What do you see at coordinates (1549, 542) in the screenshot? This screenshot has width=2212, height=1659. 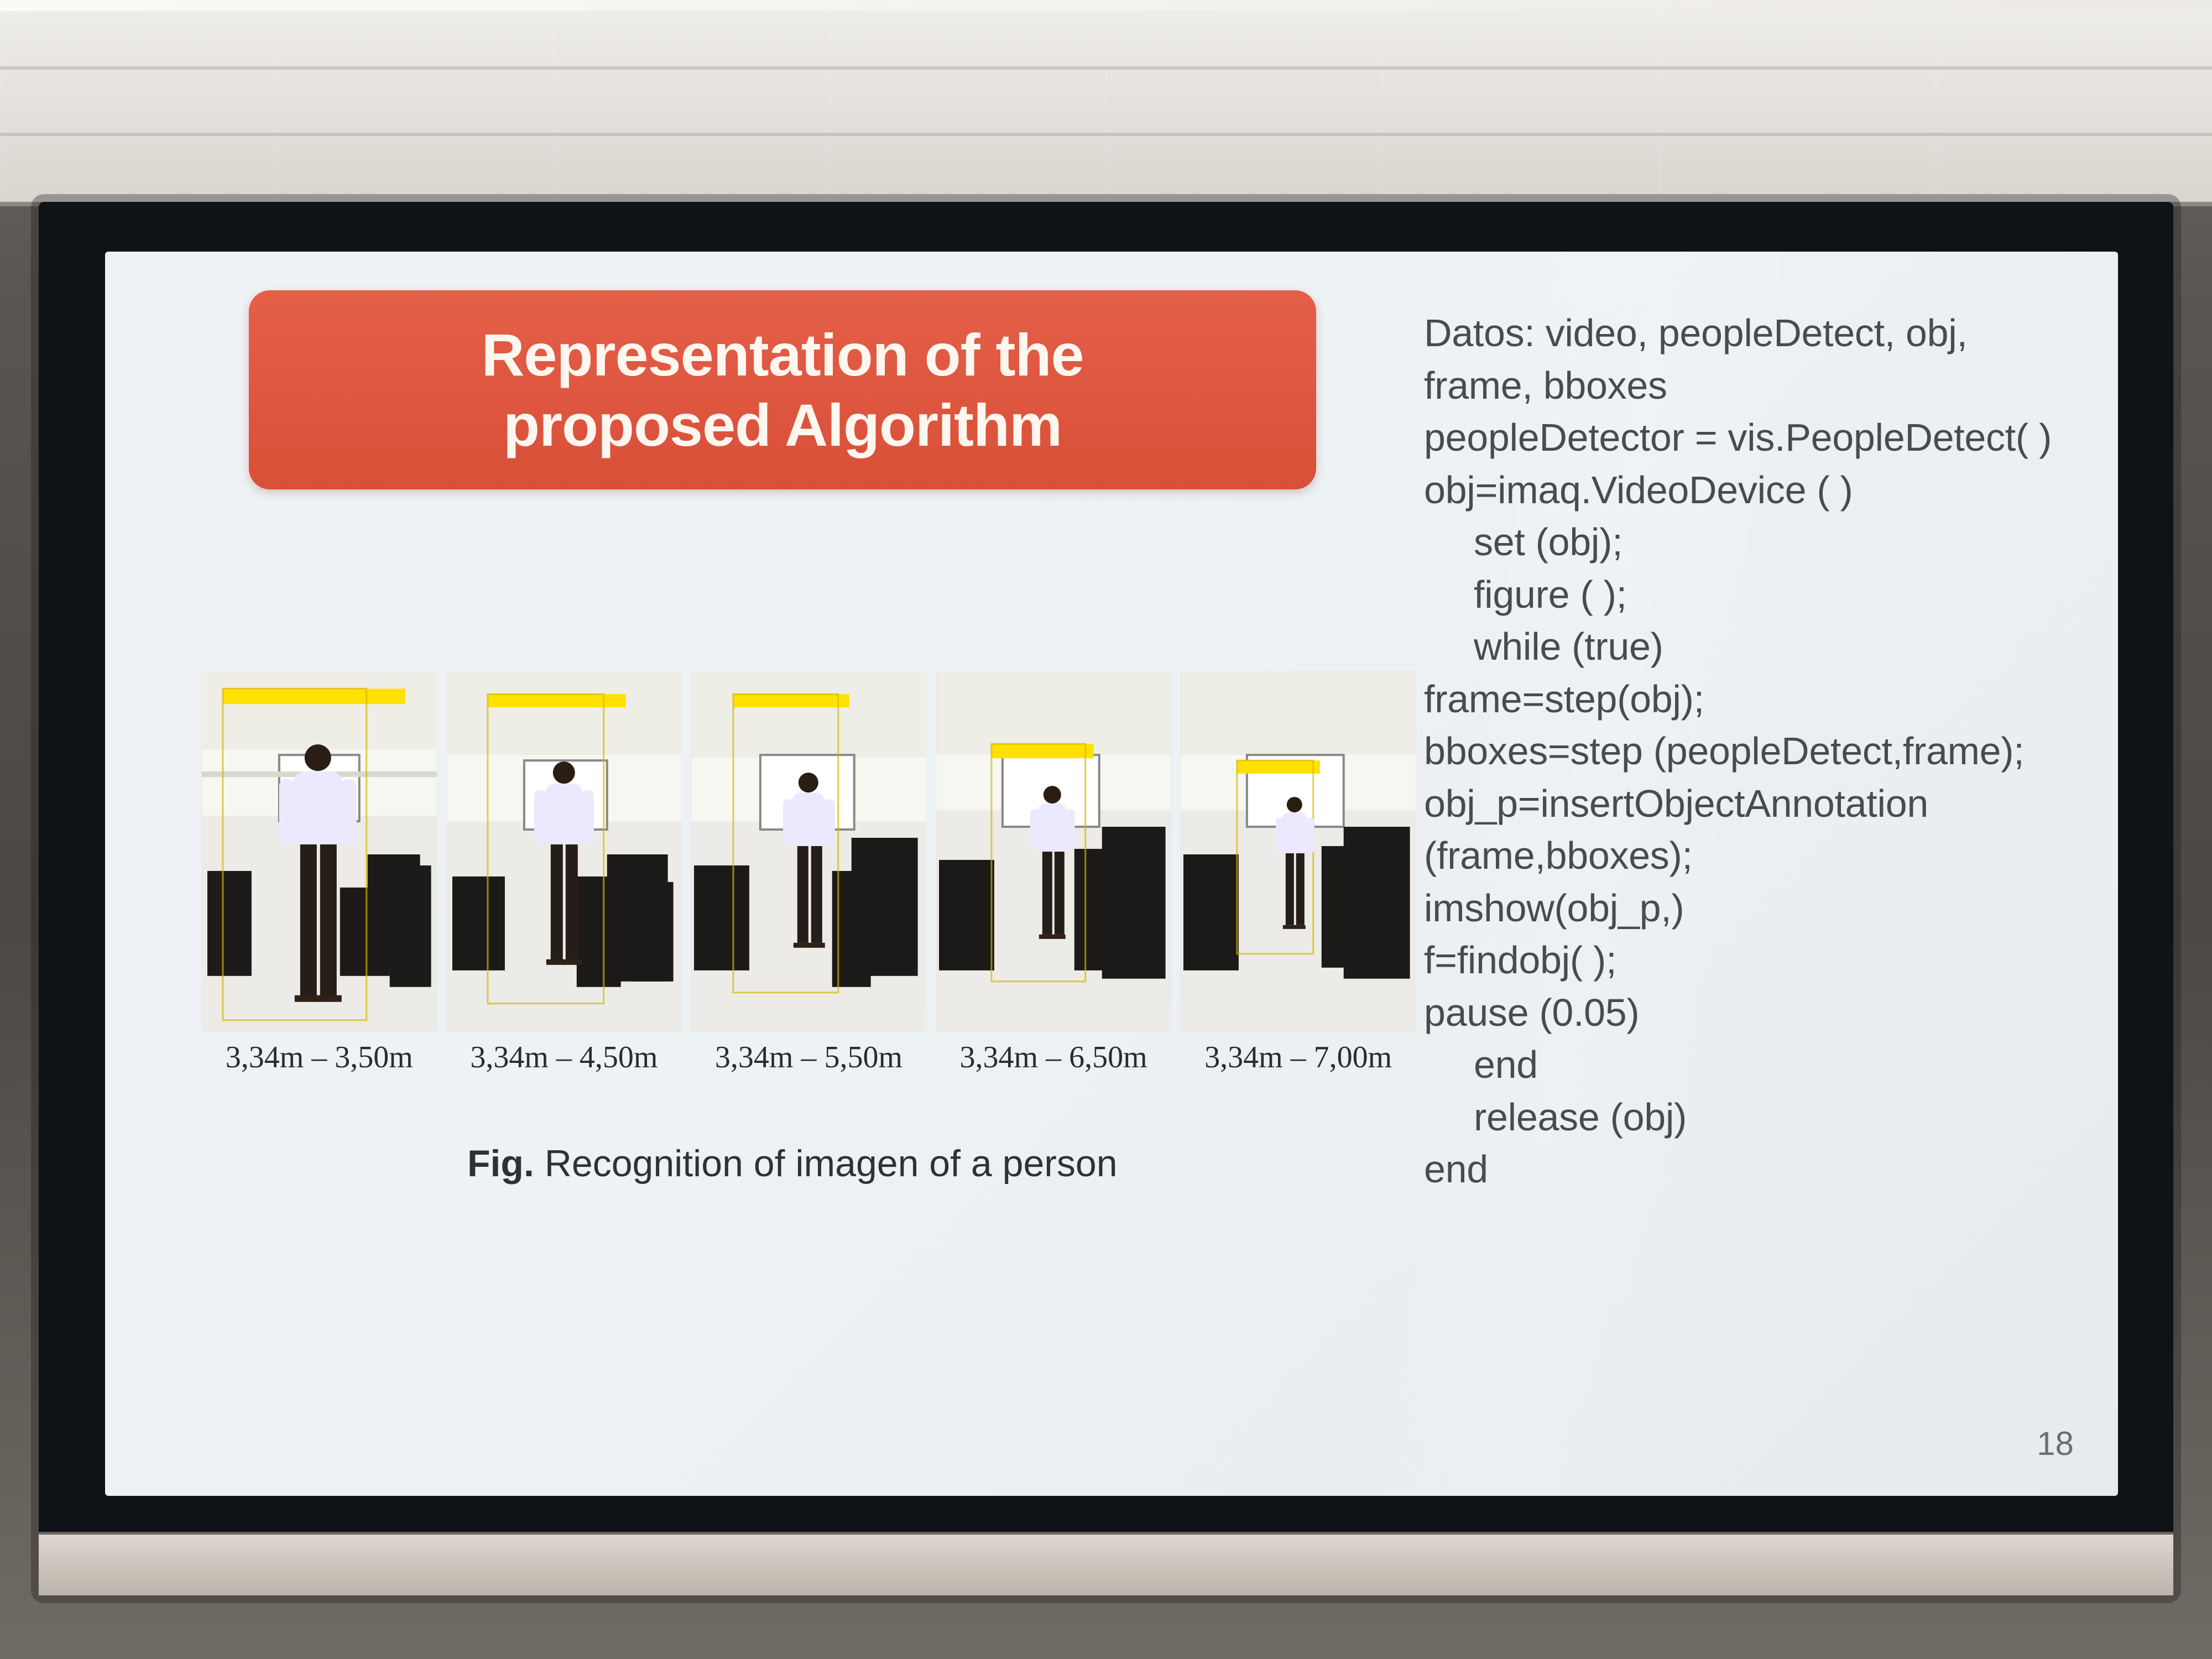 I see `code-line: set (obj);` at bounding box center [1549, 542].